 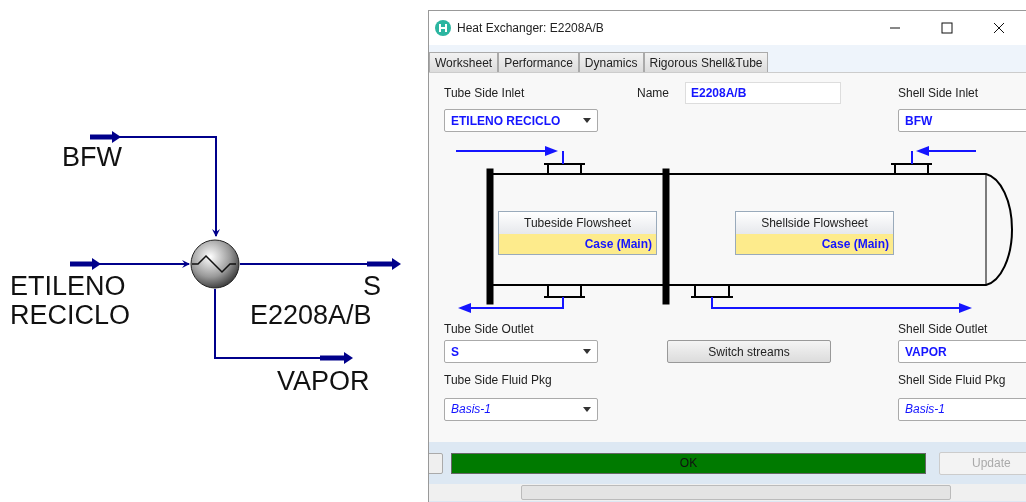 What do you see at coordinates (962, 352) in the screenshot?
I see `dropdown: VAPOR` at bounding box center [962, 352].